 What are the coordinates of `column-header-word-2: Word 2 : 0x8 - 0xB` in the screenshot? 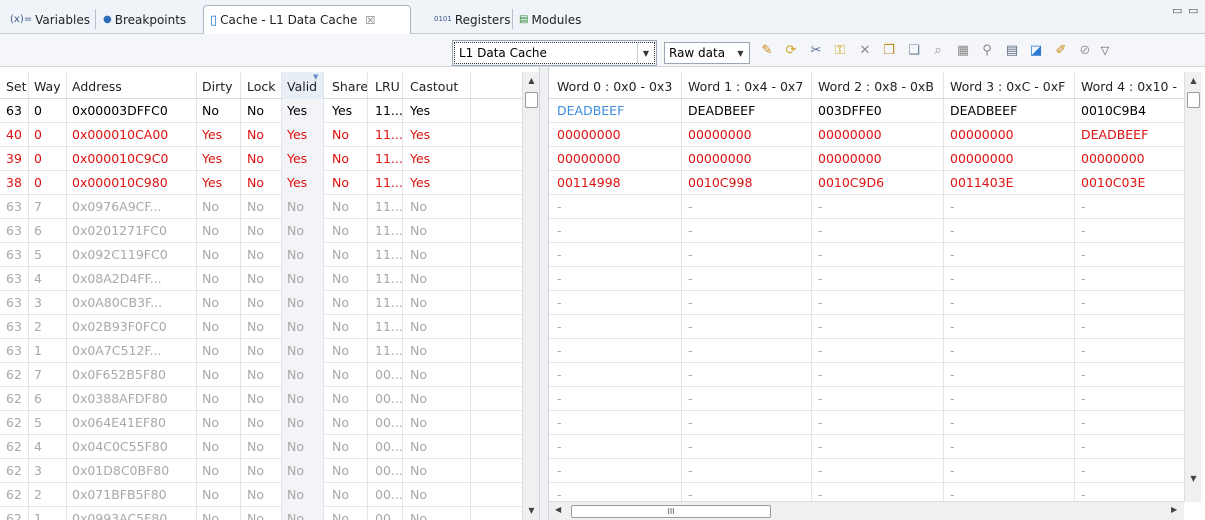 It's located at (876, 85).